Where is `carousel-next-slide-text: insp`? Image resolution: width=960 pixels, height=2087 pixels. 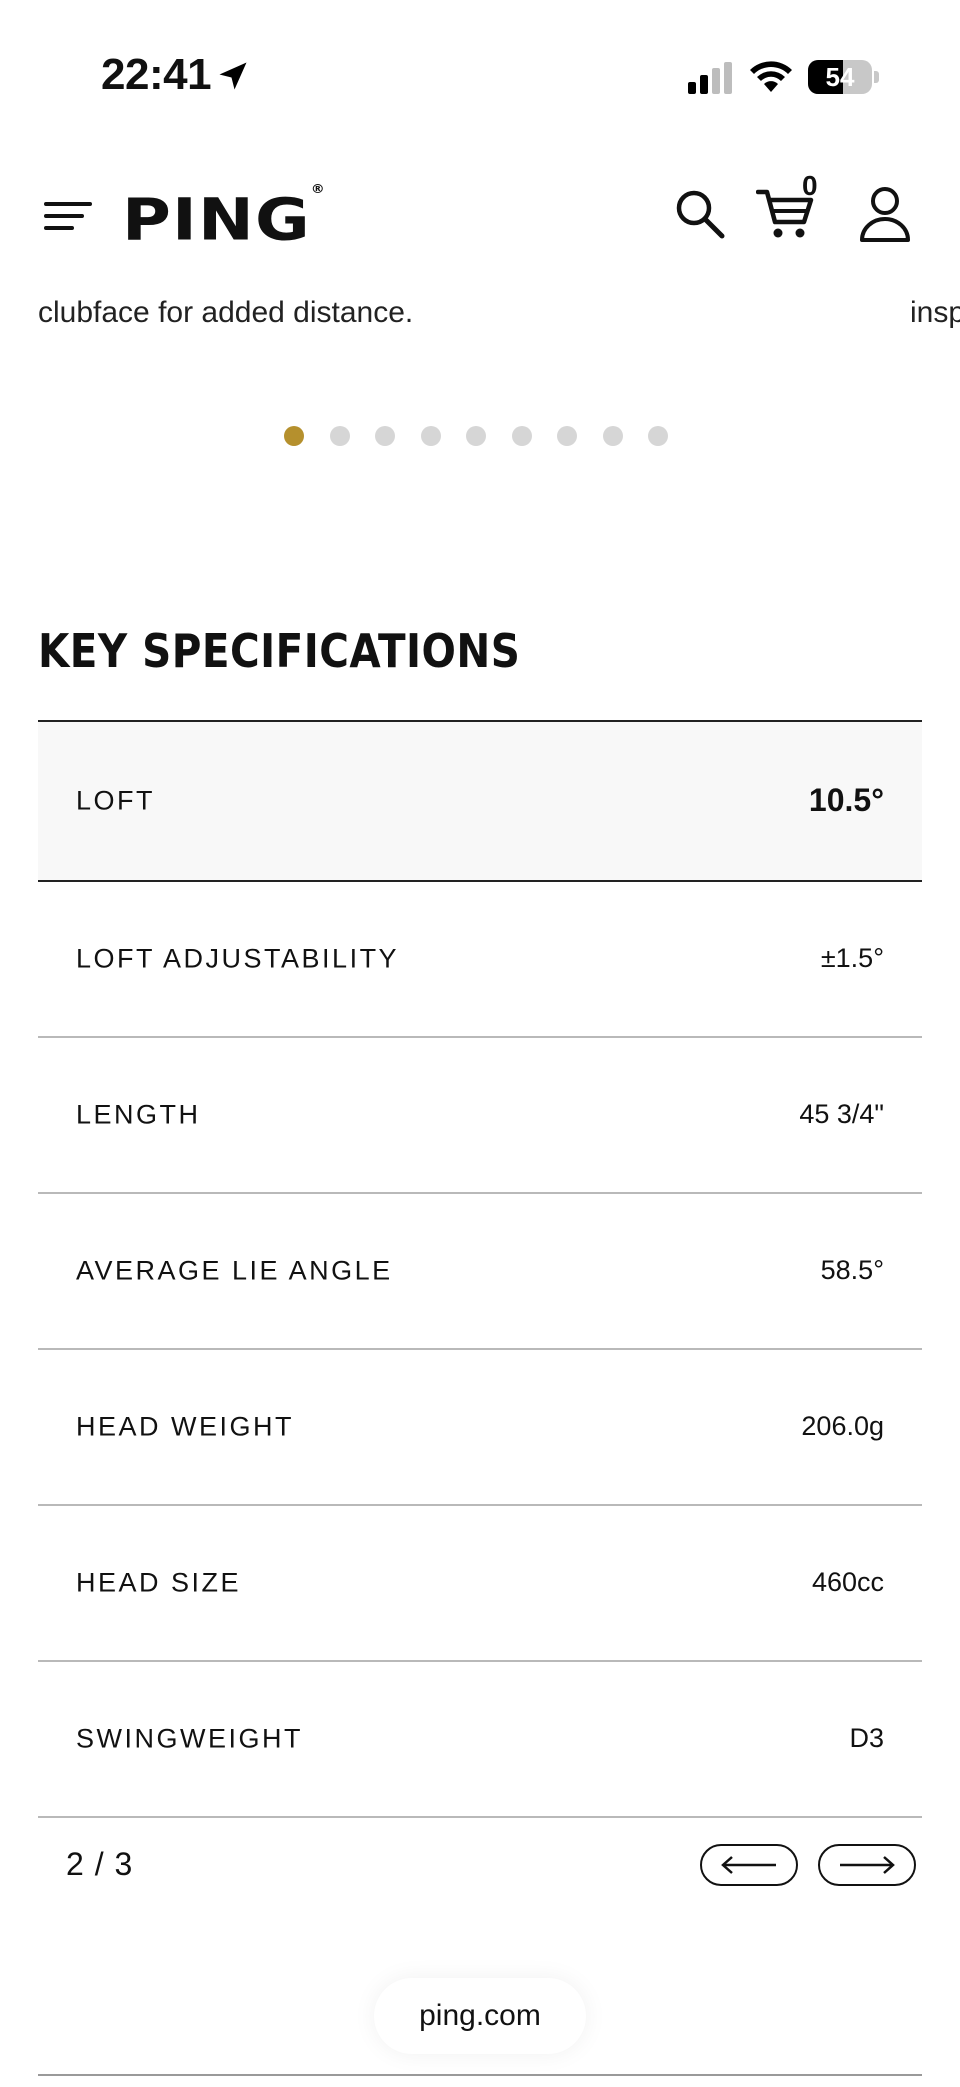
carousel-next-slide-text: insp is located at coordinates (935, 312).